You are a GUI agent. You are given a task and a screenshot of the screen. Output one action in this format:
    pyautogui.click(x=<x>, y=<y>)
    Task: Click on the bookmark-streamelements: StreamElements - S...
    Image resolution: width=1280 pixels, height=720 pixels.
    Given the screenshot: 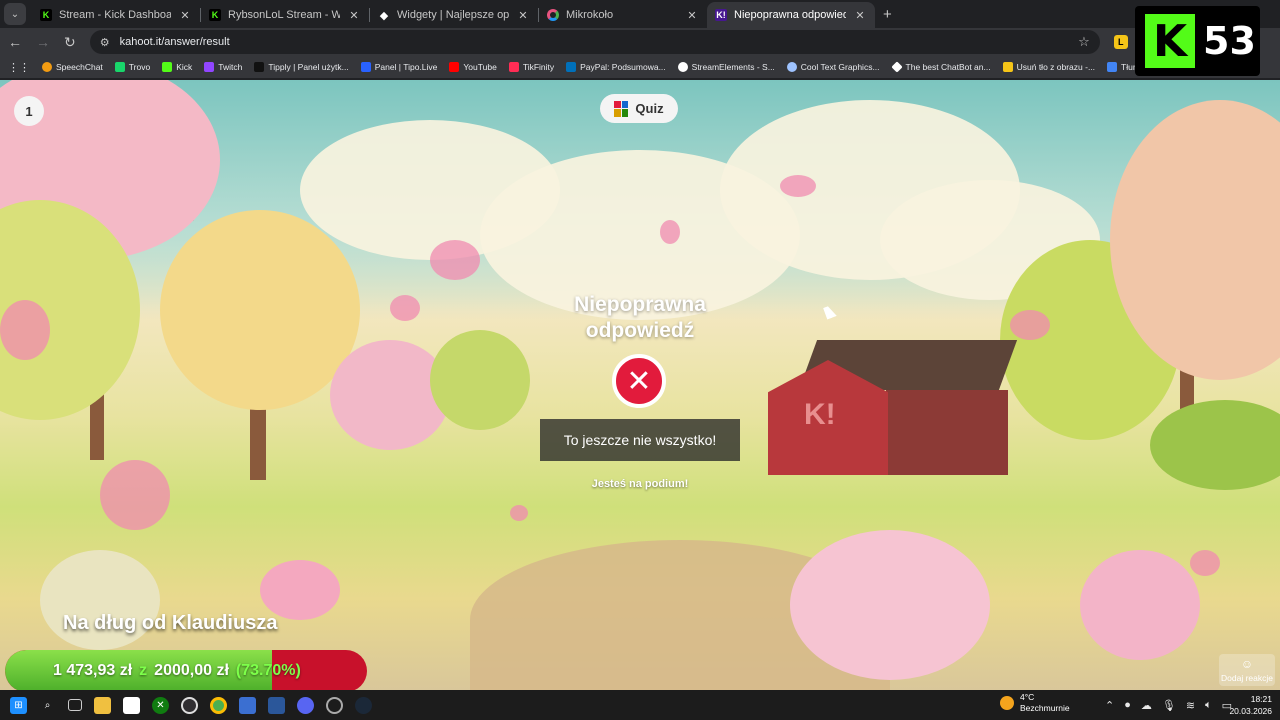 What is the action you would take?
    pyautogui.click(x=726, y=67)
    